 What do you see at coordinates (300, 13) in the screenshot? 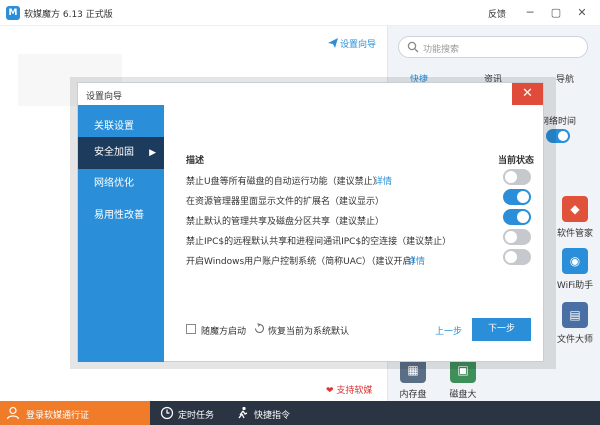
I see `title-bar: M 软媒魔方 6.13 正式版 反馈 ─ ▢ ✕` at bounding box center [300, 13].